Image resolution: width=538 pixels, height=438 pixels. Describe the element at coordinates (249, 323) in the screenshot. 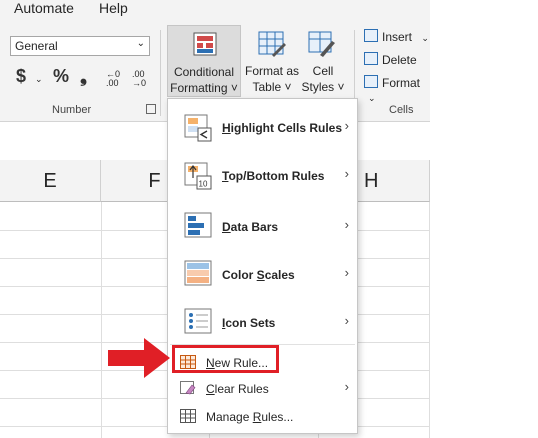

I see `menu-item-label: Icon Sets` at that location.